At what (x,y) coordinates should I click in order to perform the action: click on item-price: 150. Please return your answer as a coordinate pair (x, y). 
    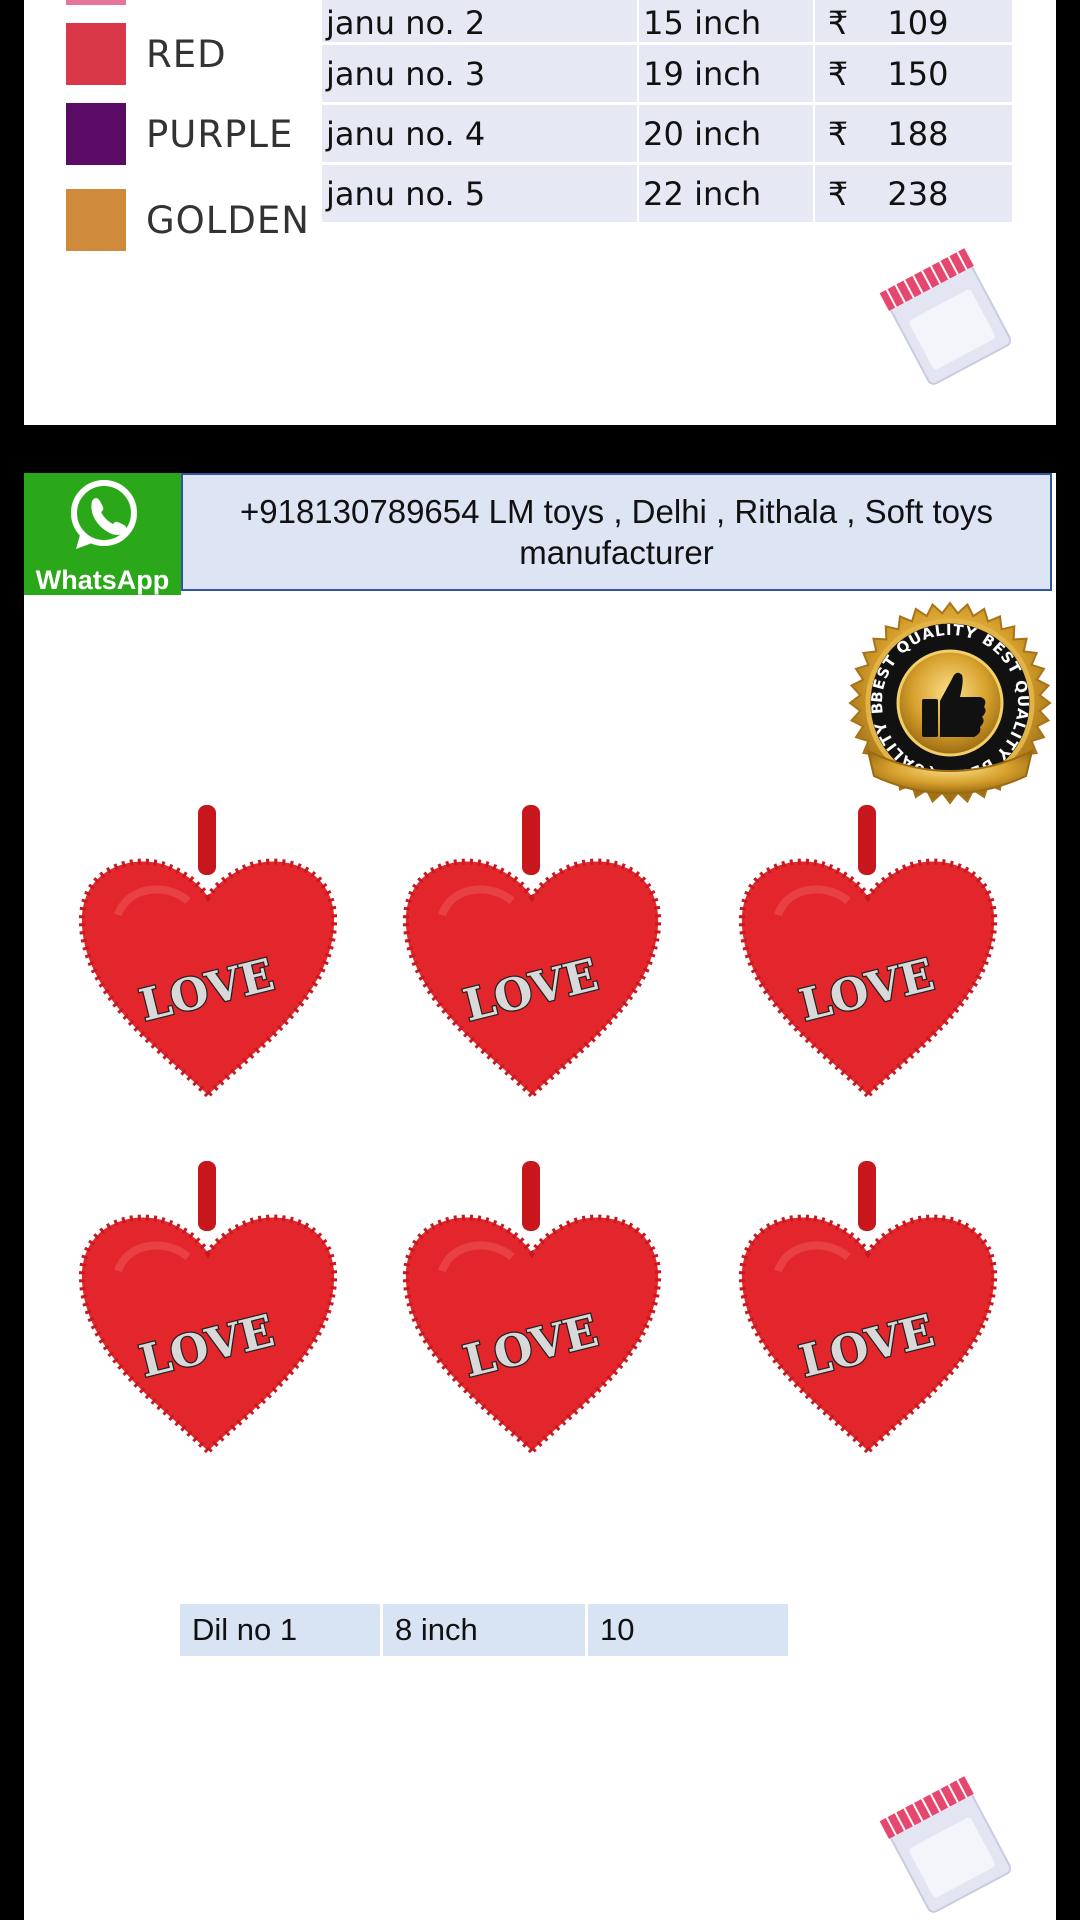
    Looking at the image, I should click on (937, 74).